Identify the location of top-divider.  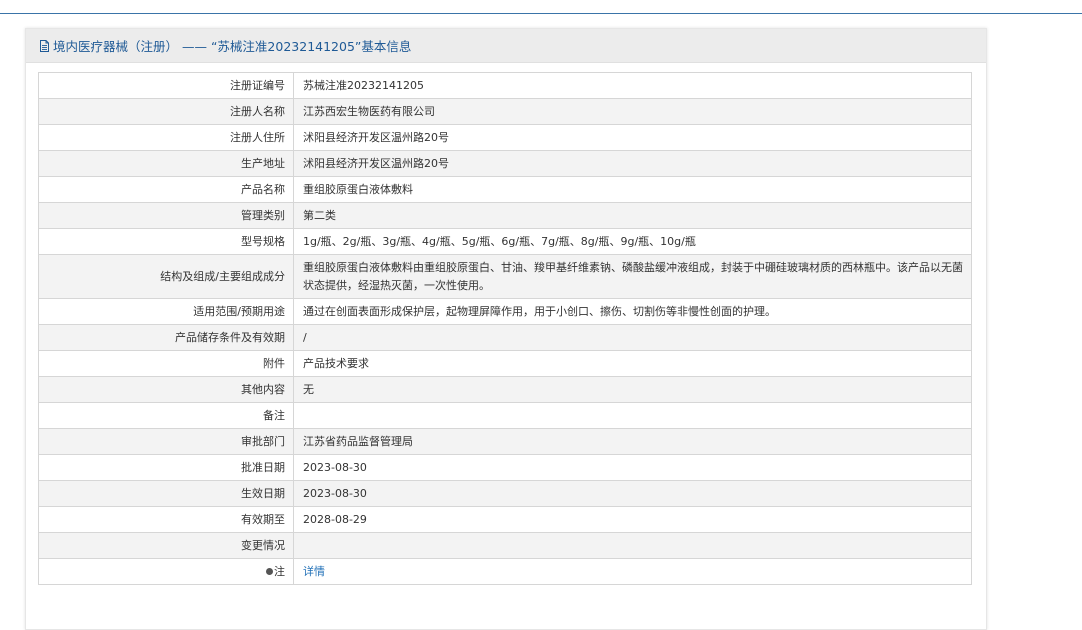
(541, 13).